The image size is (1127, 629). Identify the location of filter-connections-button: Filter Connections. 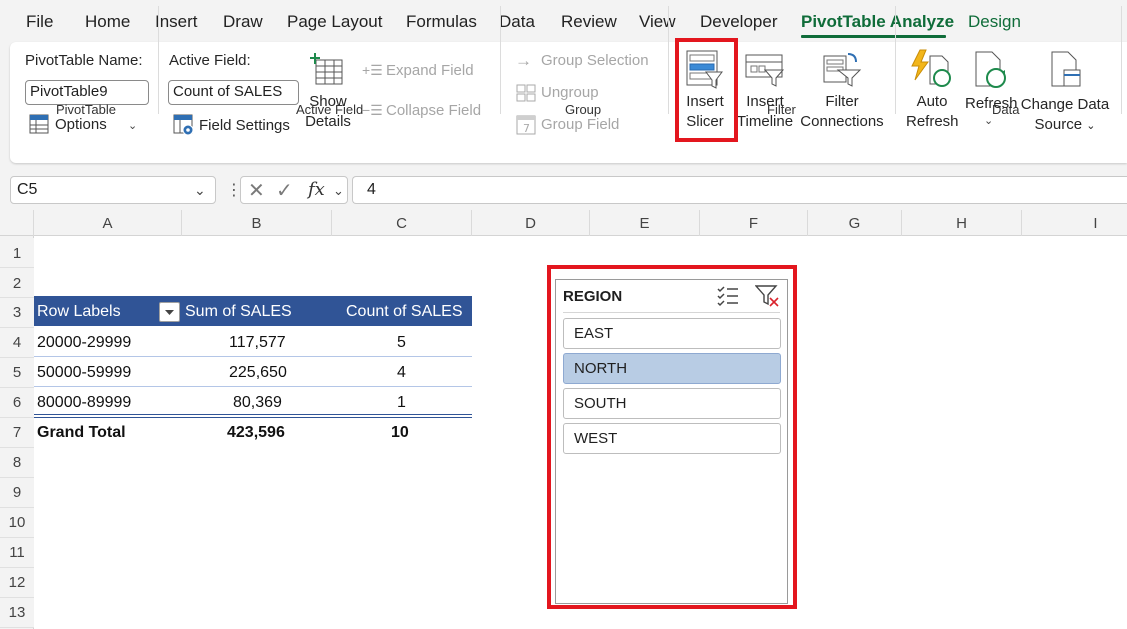
(842, 112).